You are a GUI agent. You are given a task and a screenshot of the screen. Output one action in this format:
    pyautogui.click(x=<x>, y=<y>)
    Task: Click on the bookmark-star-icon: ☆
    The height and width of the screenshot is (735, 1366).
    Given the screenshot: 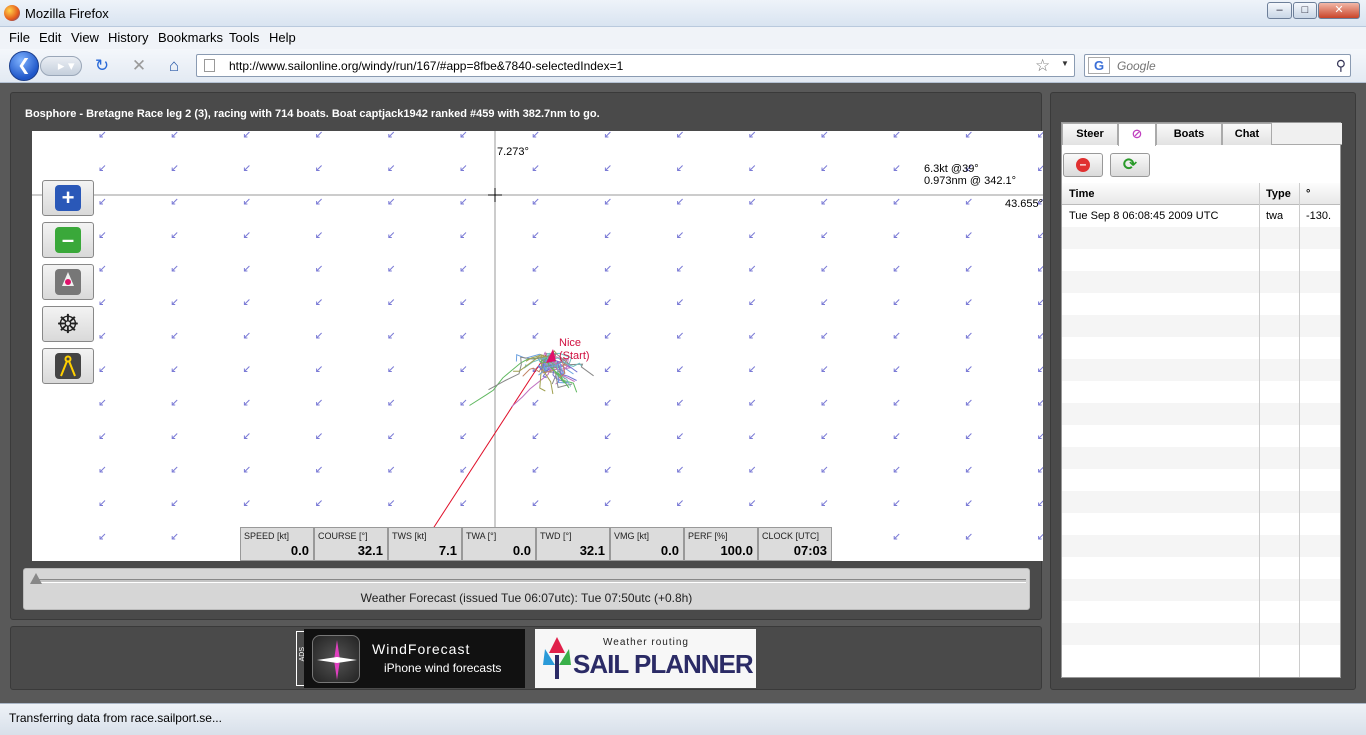 What is the action you would take?
    pyautogui.click(x=1042, y=66)
    